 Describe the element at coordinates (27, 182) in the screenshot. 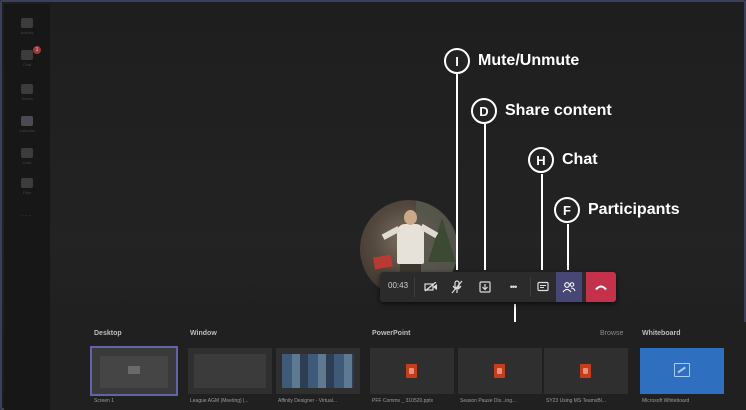

I see `file-icon` at that location.